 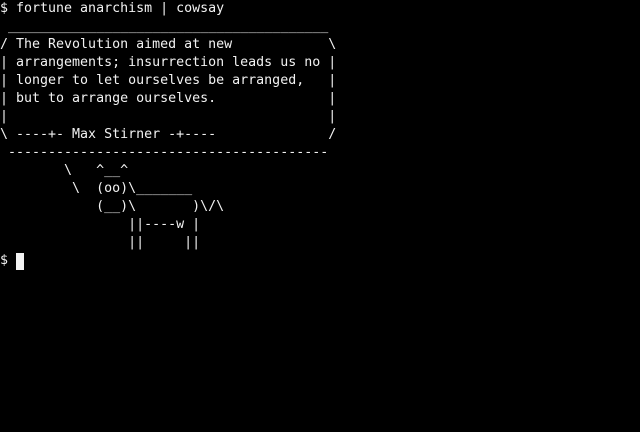 What do you see at coordinates (164, 26) in the screenshot?
I see `speech-bubble-top: ________________________________________` at bounding box center [164, 26].